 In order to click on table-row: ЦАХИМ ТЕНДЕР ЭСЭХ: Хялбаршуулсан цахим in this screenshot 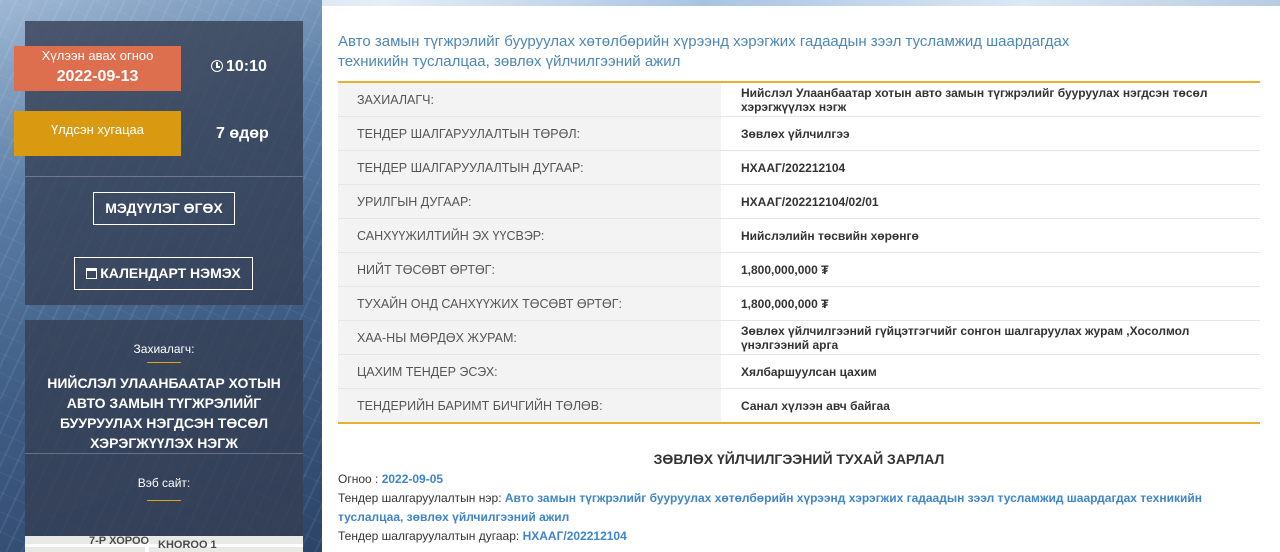, I will do `click(799, 371)`.